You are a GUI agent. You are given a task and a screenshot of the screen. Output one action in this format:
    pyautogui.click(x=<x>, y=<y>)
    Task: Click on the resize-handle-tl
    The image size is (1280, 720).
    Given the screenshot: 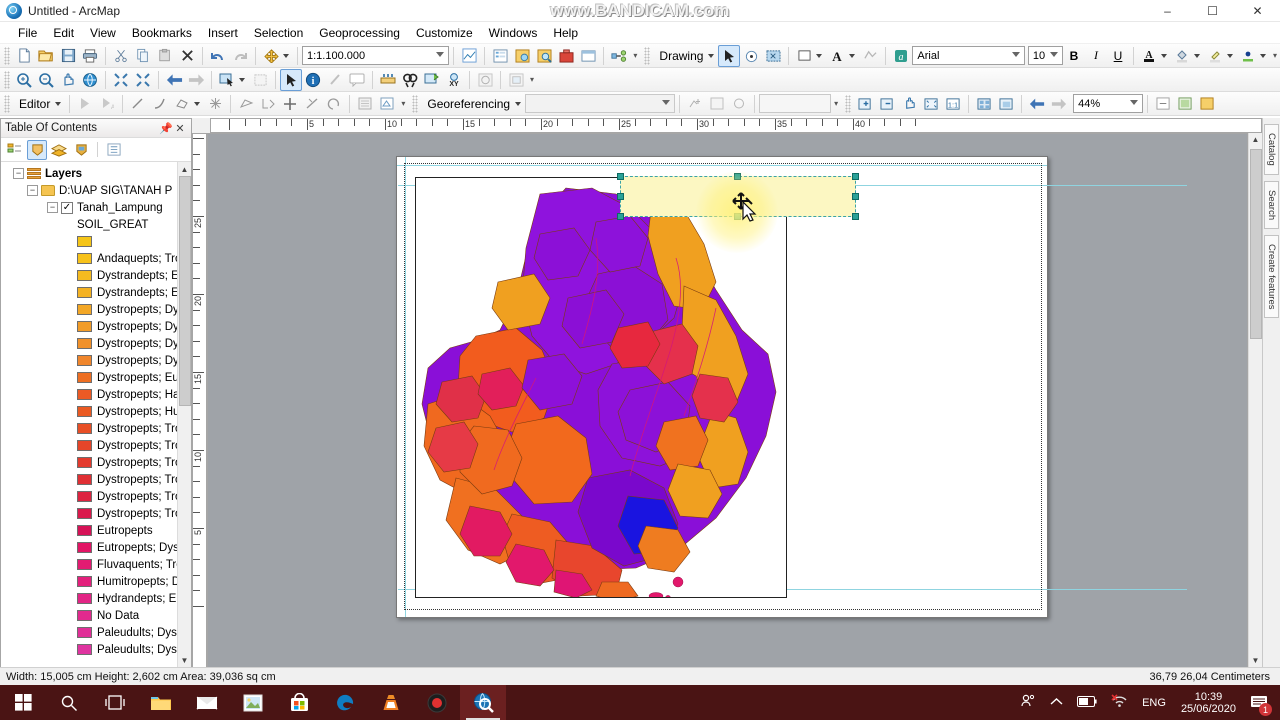 What is the action you would take?
    pyautogui.click(x=620, y=176)
    